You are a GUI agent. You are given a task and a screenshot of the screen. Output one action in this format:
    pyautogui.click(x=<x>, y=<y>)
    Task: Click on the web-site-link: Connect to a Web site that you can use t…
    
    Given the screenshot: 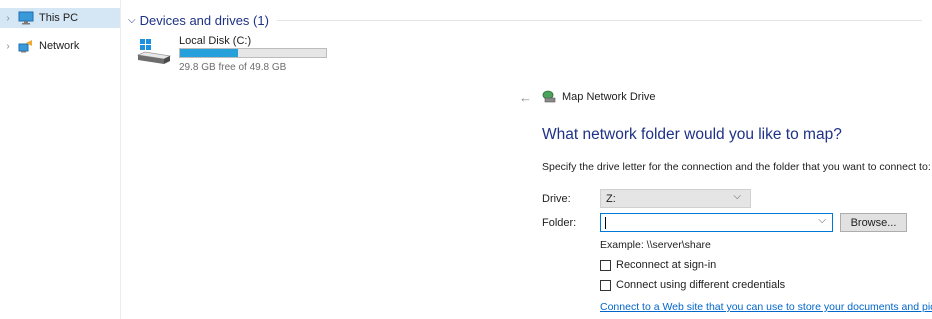 What is the action you would take?
    pyautogui.click(x=766, y=307)
    